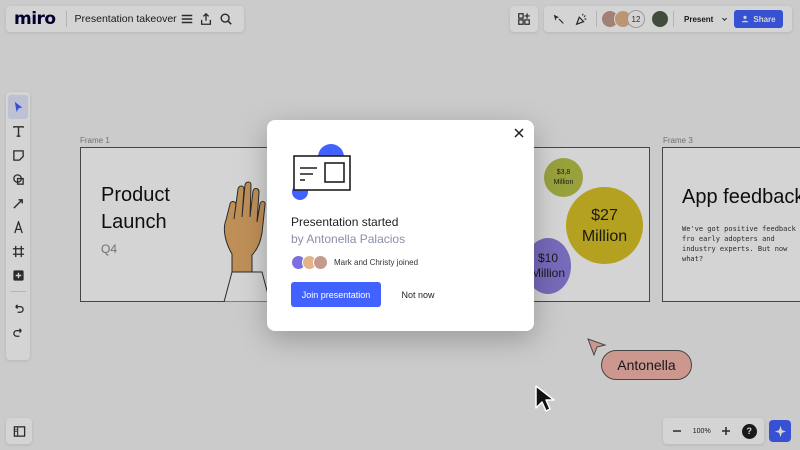 The height and width of the screenshot is (450, 800). Describe the element at coordinates (336, 294) in the screenshot. I see `join-presentation-button: Join presentation` at that location.